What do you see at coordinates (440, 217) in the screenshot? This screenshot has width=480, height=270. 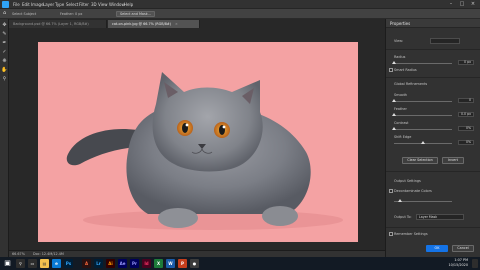 I see `output-to-select: Layer Mask` at bounding box center [440, 217].